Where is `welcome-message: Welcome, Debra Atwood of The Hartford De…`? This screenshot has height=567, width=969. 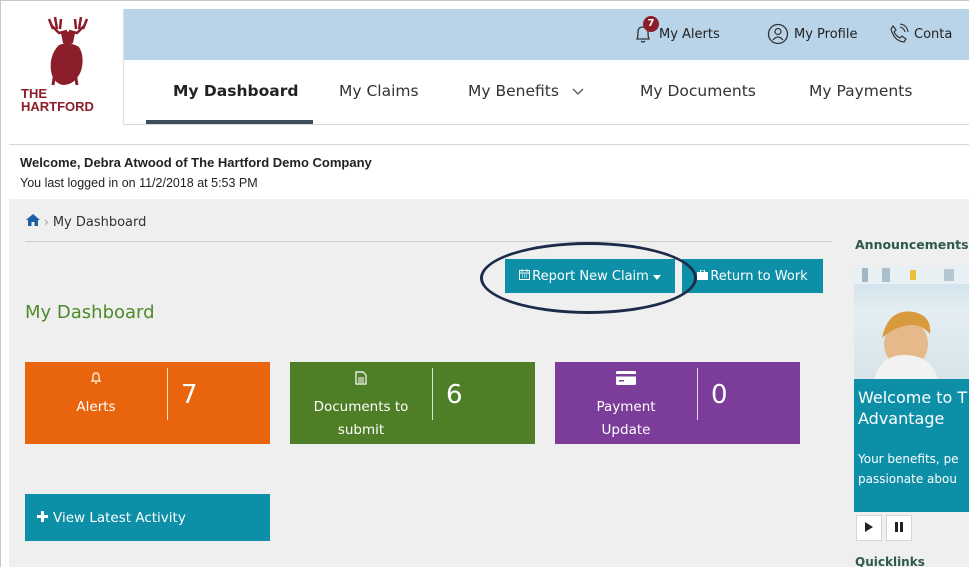 welcome-message: Welcome, Debra Atwood of The Hartford De… is located at coordinates (196, 162).